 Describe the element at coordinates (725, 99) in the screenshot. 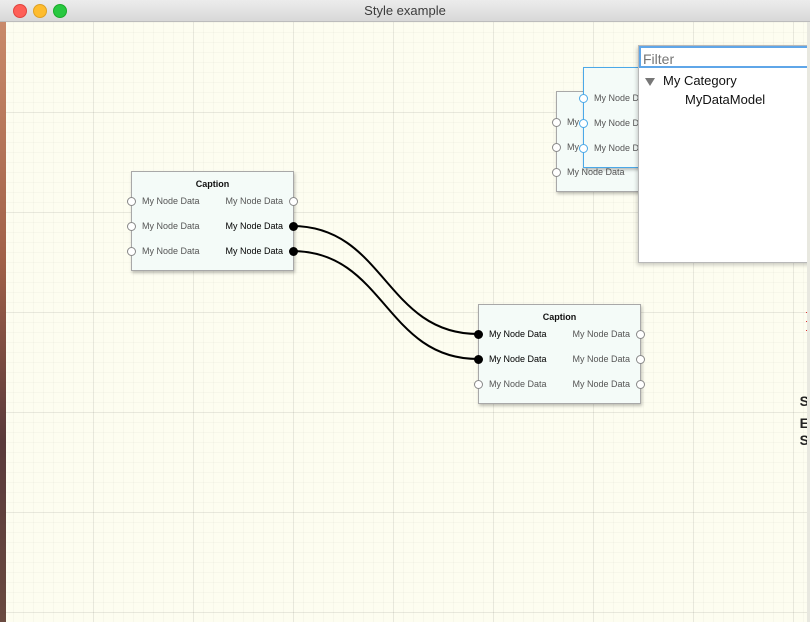

I see `tree-item-mydatamodel: MyDataModel` at that location.